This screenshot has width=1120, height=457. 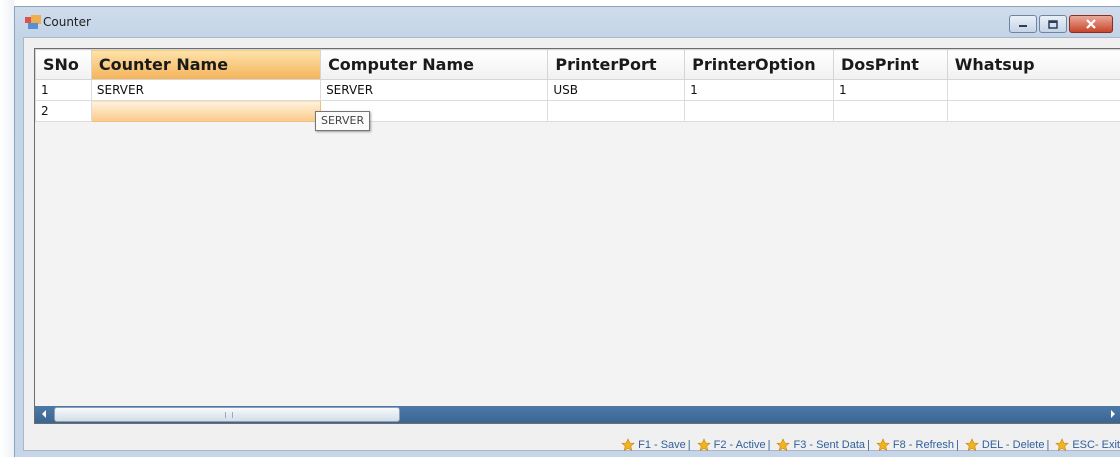 I want to click on shortcut-label: F1 - Save, so click(x=662, y=445).